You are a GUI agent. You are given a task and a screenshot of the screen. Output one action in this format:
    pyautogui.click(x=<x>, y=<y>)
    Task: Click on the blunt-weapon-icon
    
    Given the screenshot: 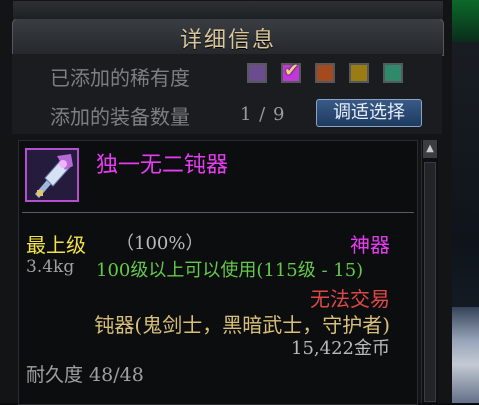 What is the action you would take?
    pyautogui.click(x=52, y=175)
    